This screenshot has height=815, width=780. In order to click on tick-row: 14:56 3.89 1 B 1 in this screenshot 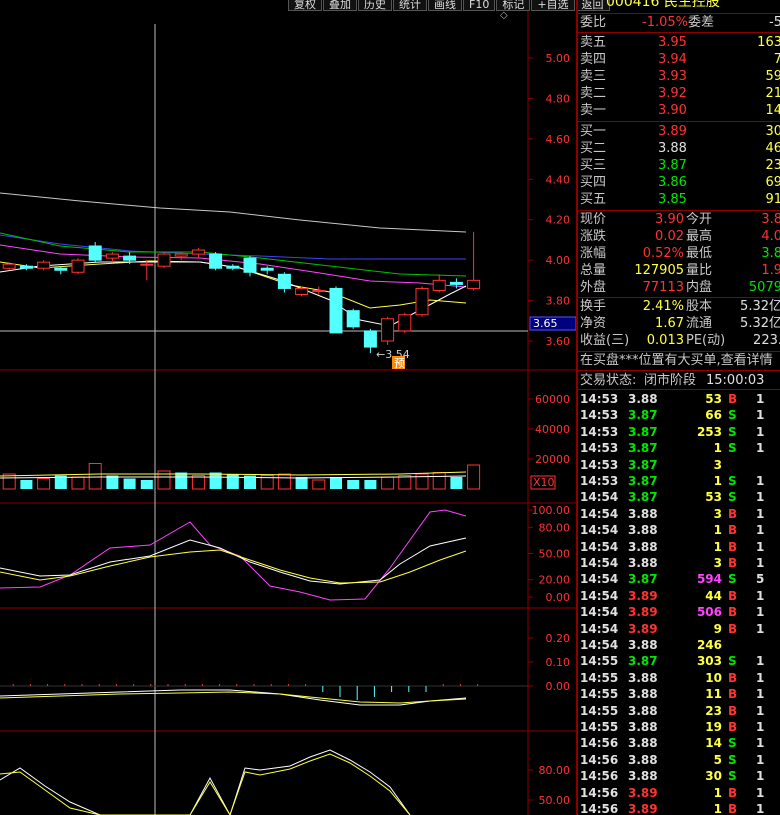, I will do `click(679, 808)`.